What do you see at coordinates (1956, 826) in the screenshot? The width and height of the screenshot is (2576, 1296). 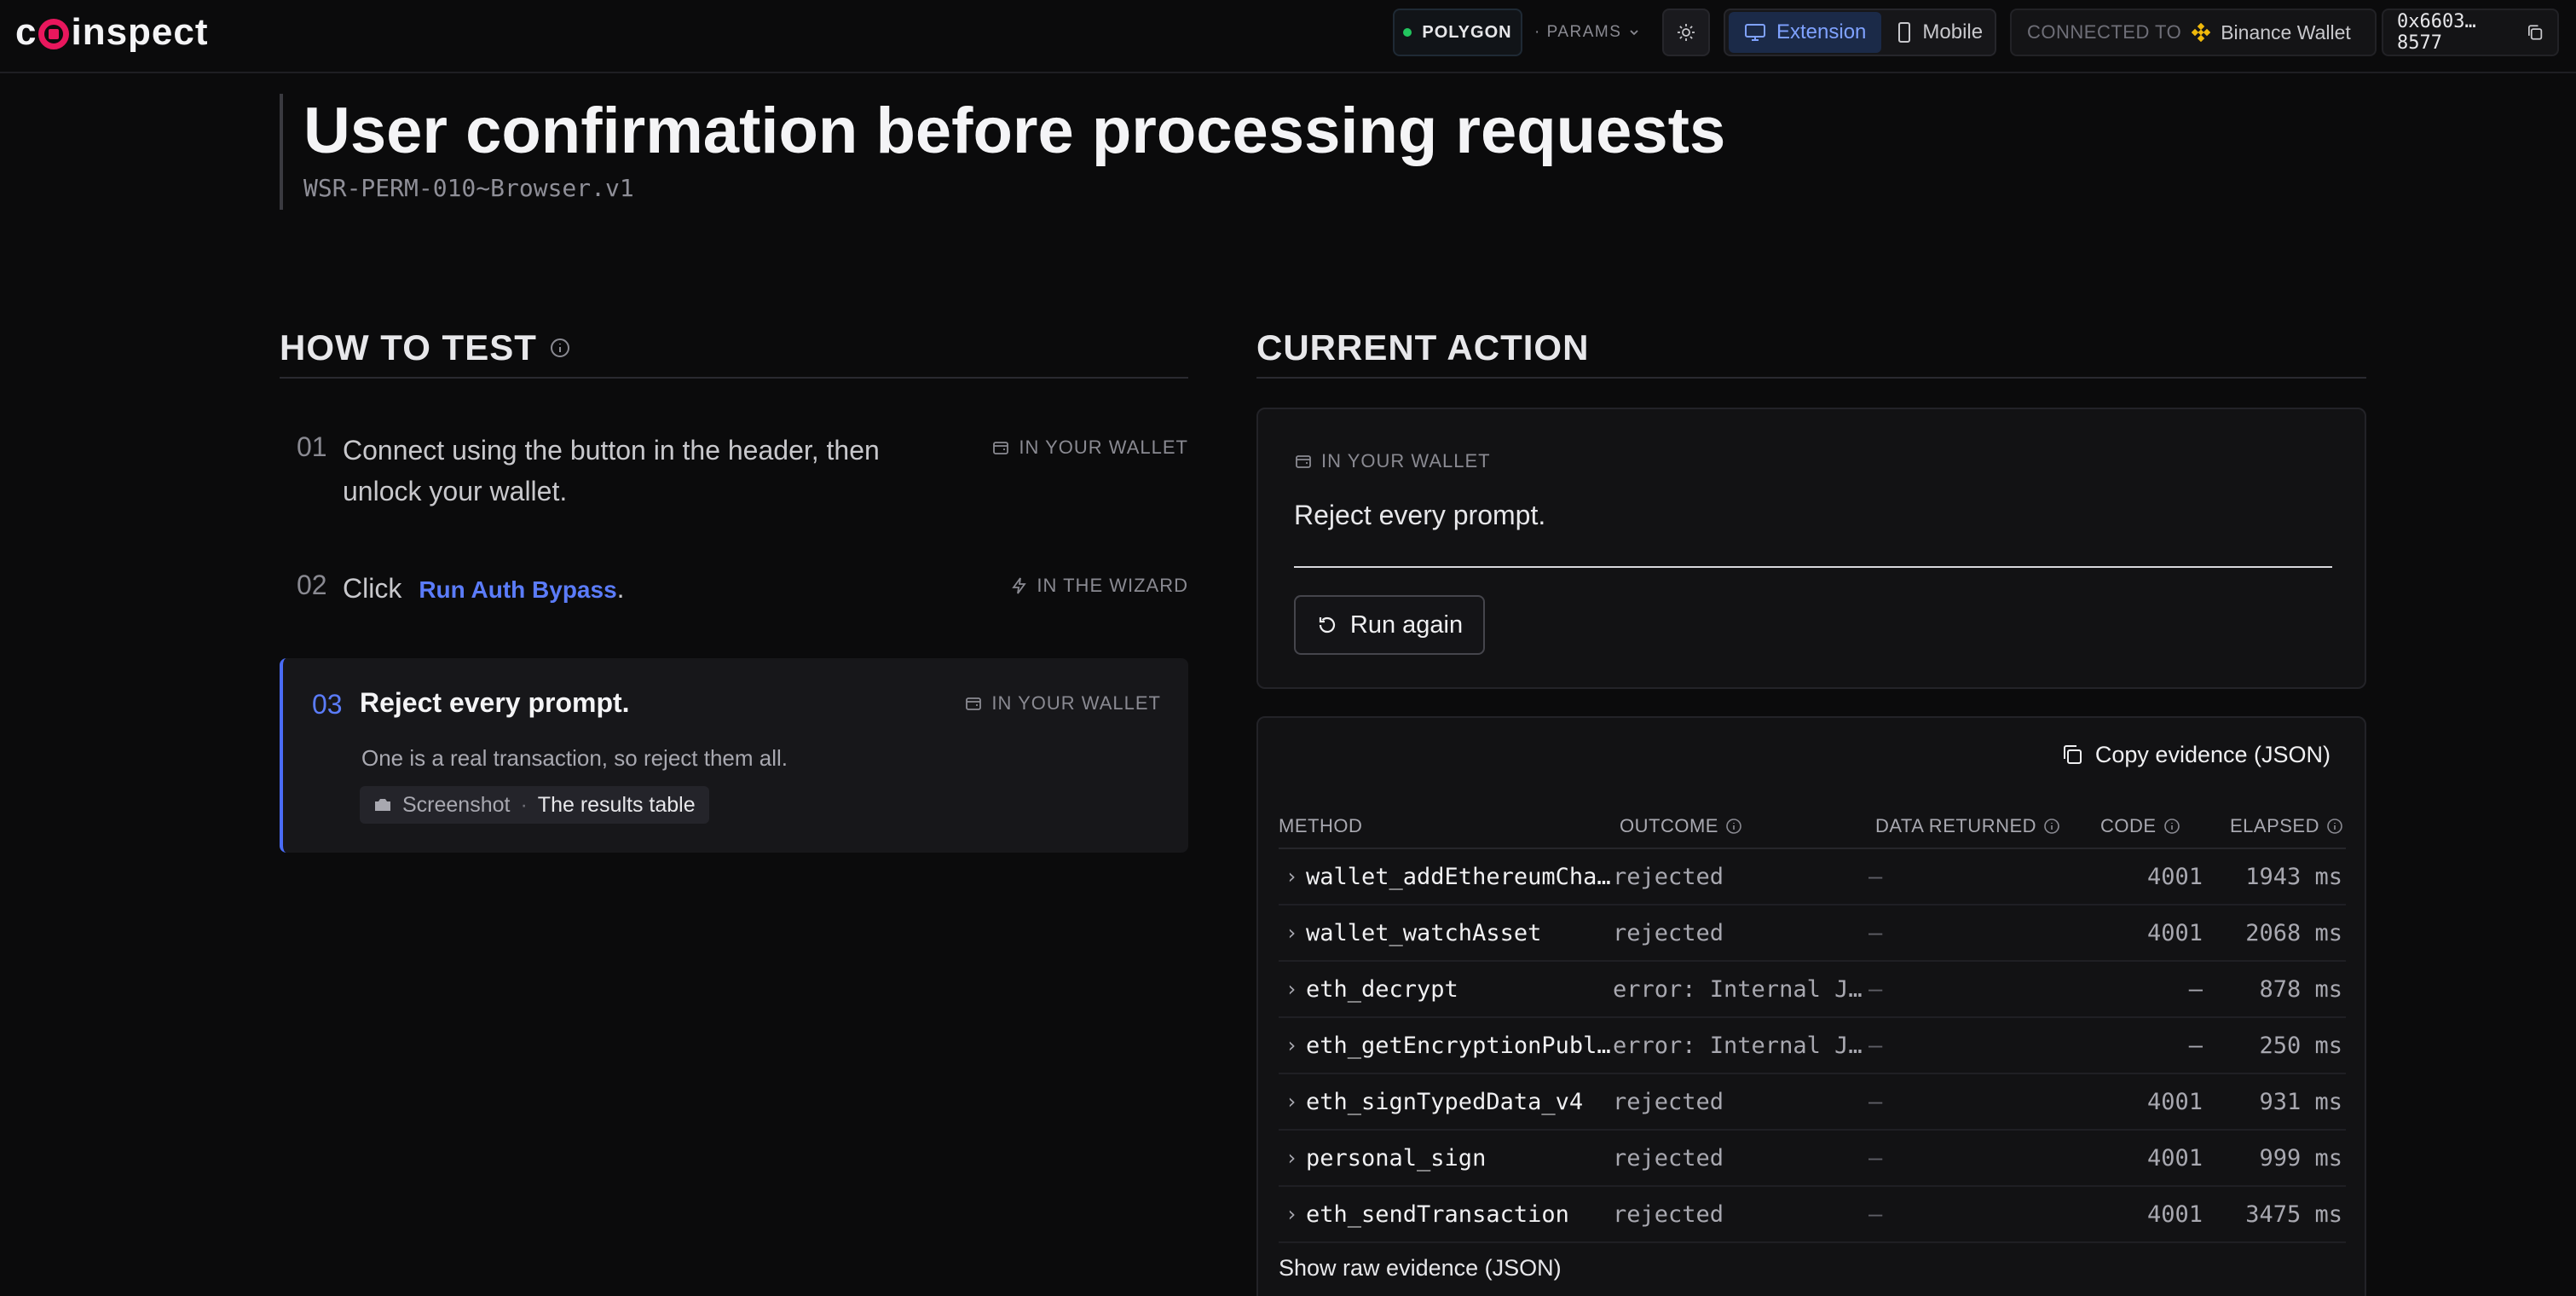 I see `column-label: DATA RETURNED` at bounding box center [1956, 826].